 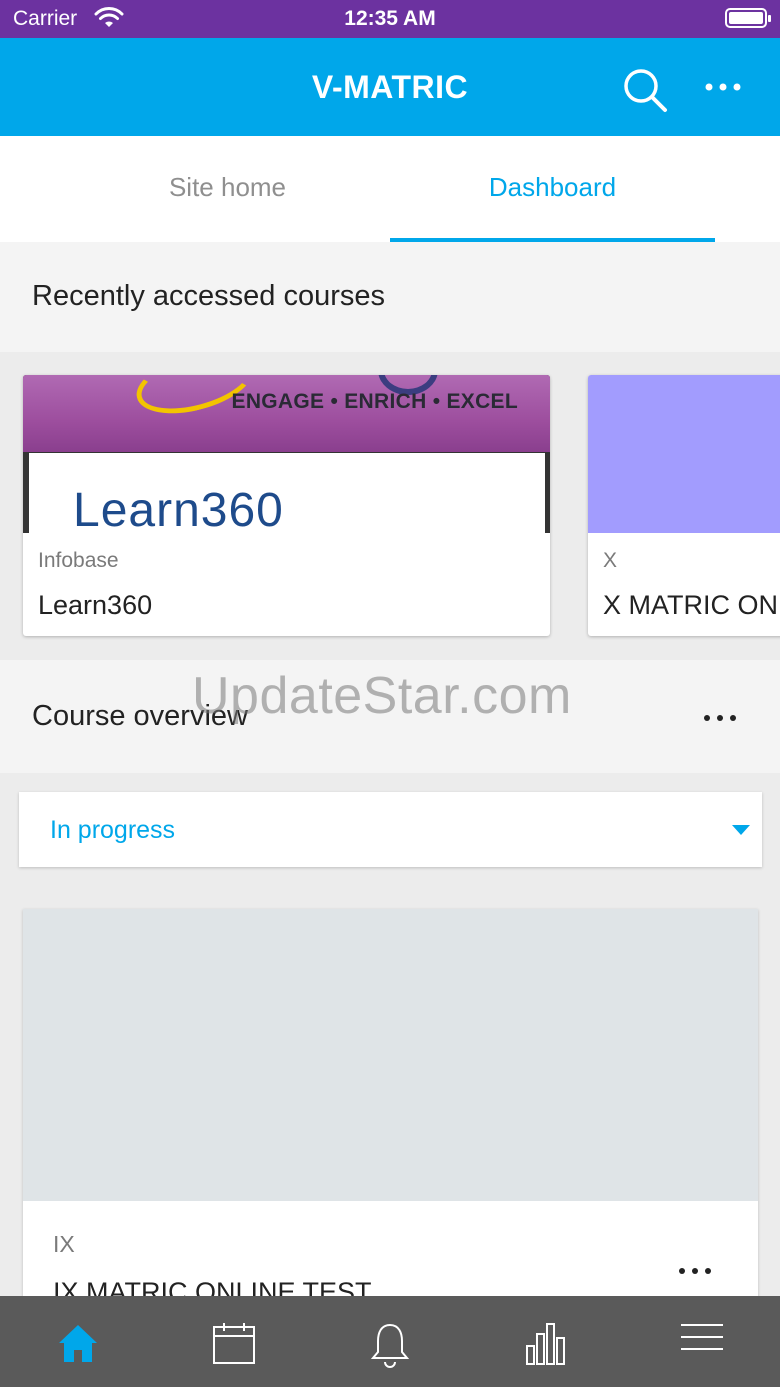 What do you see at coordinates (610, 560) in the screenshot?
I see `course-category: X` at bounding box center [610, 560].